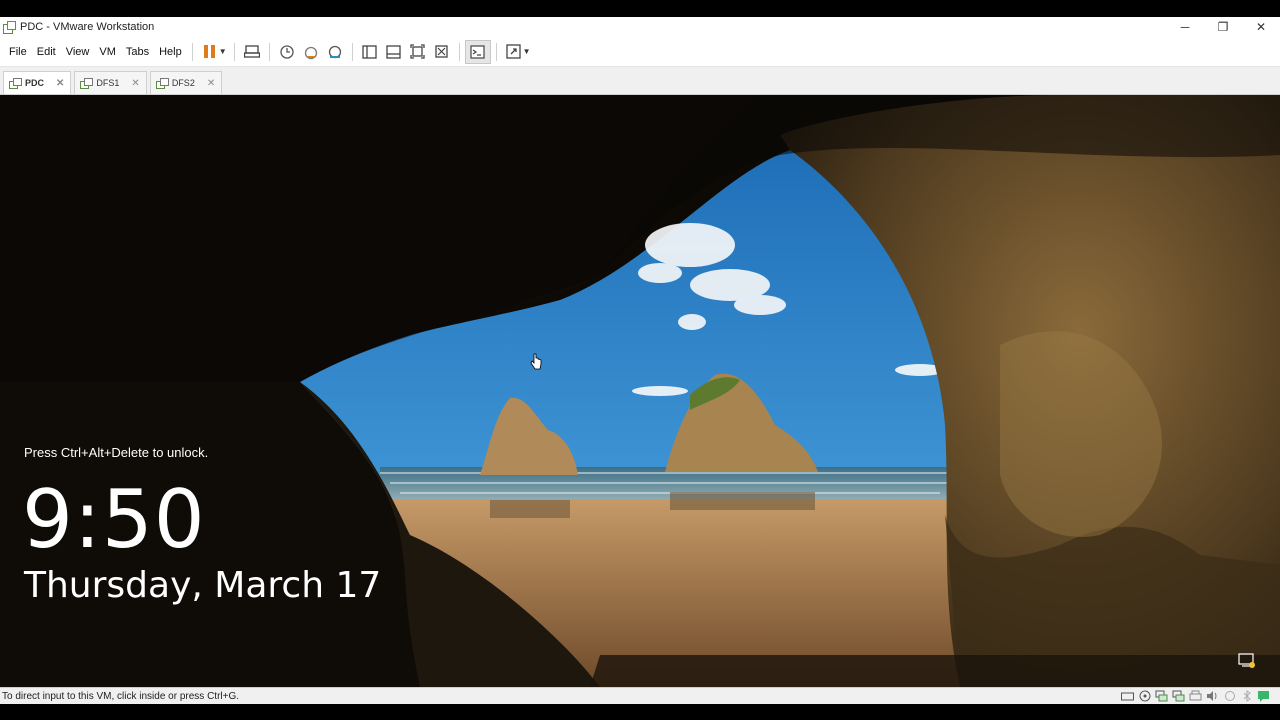 The image size is (1280, 720). I want to click on tab-pdc: PDC ✕, so click(37, 82).